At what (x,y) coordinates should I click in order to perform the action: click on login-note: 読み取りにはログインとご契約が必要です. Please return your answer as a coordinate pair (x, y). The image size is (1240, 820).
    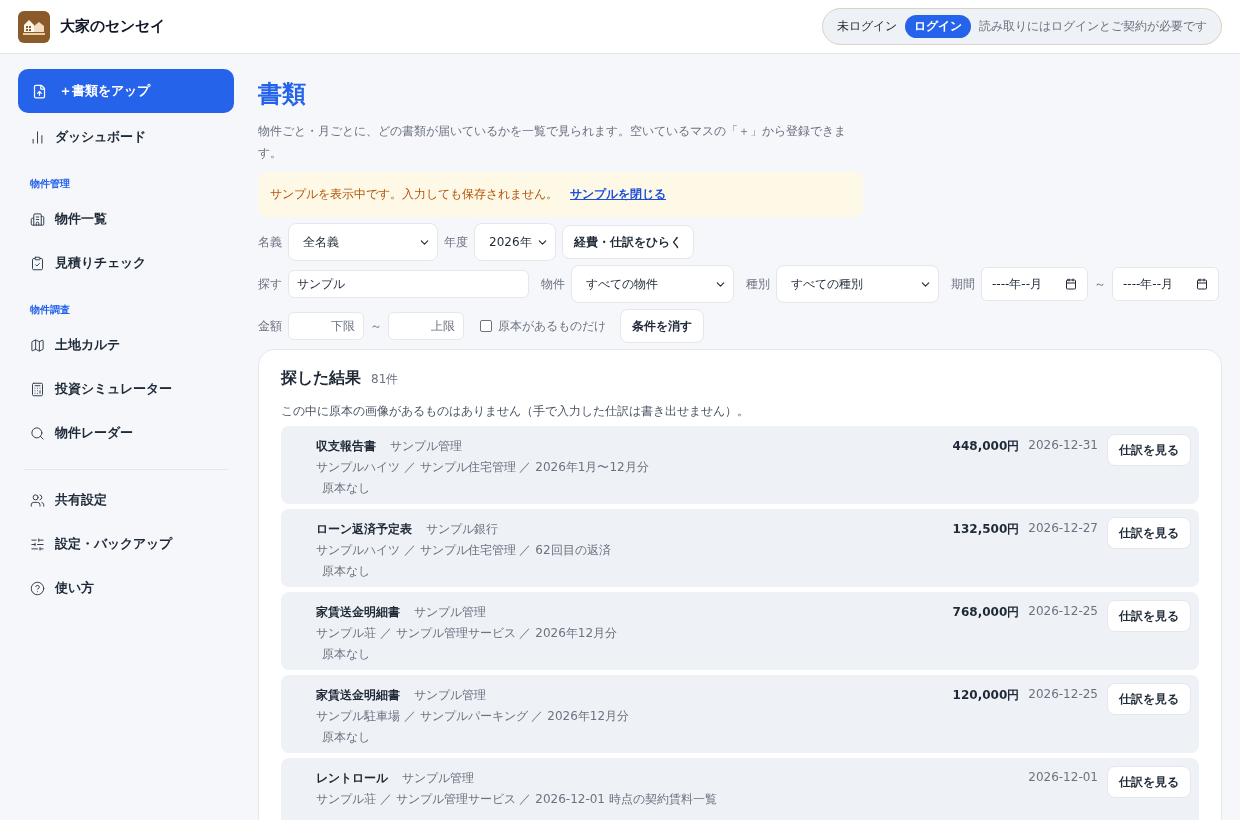
    Looking at the image, I should click on (1093, 26).